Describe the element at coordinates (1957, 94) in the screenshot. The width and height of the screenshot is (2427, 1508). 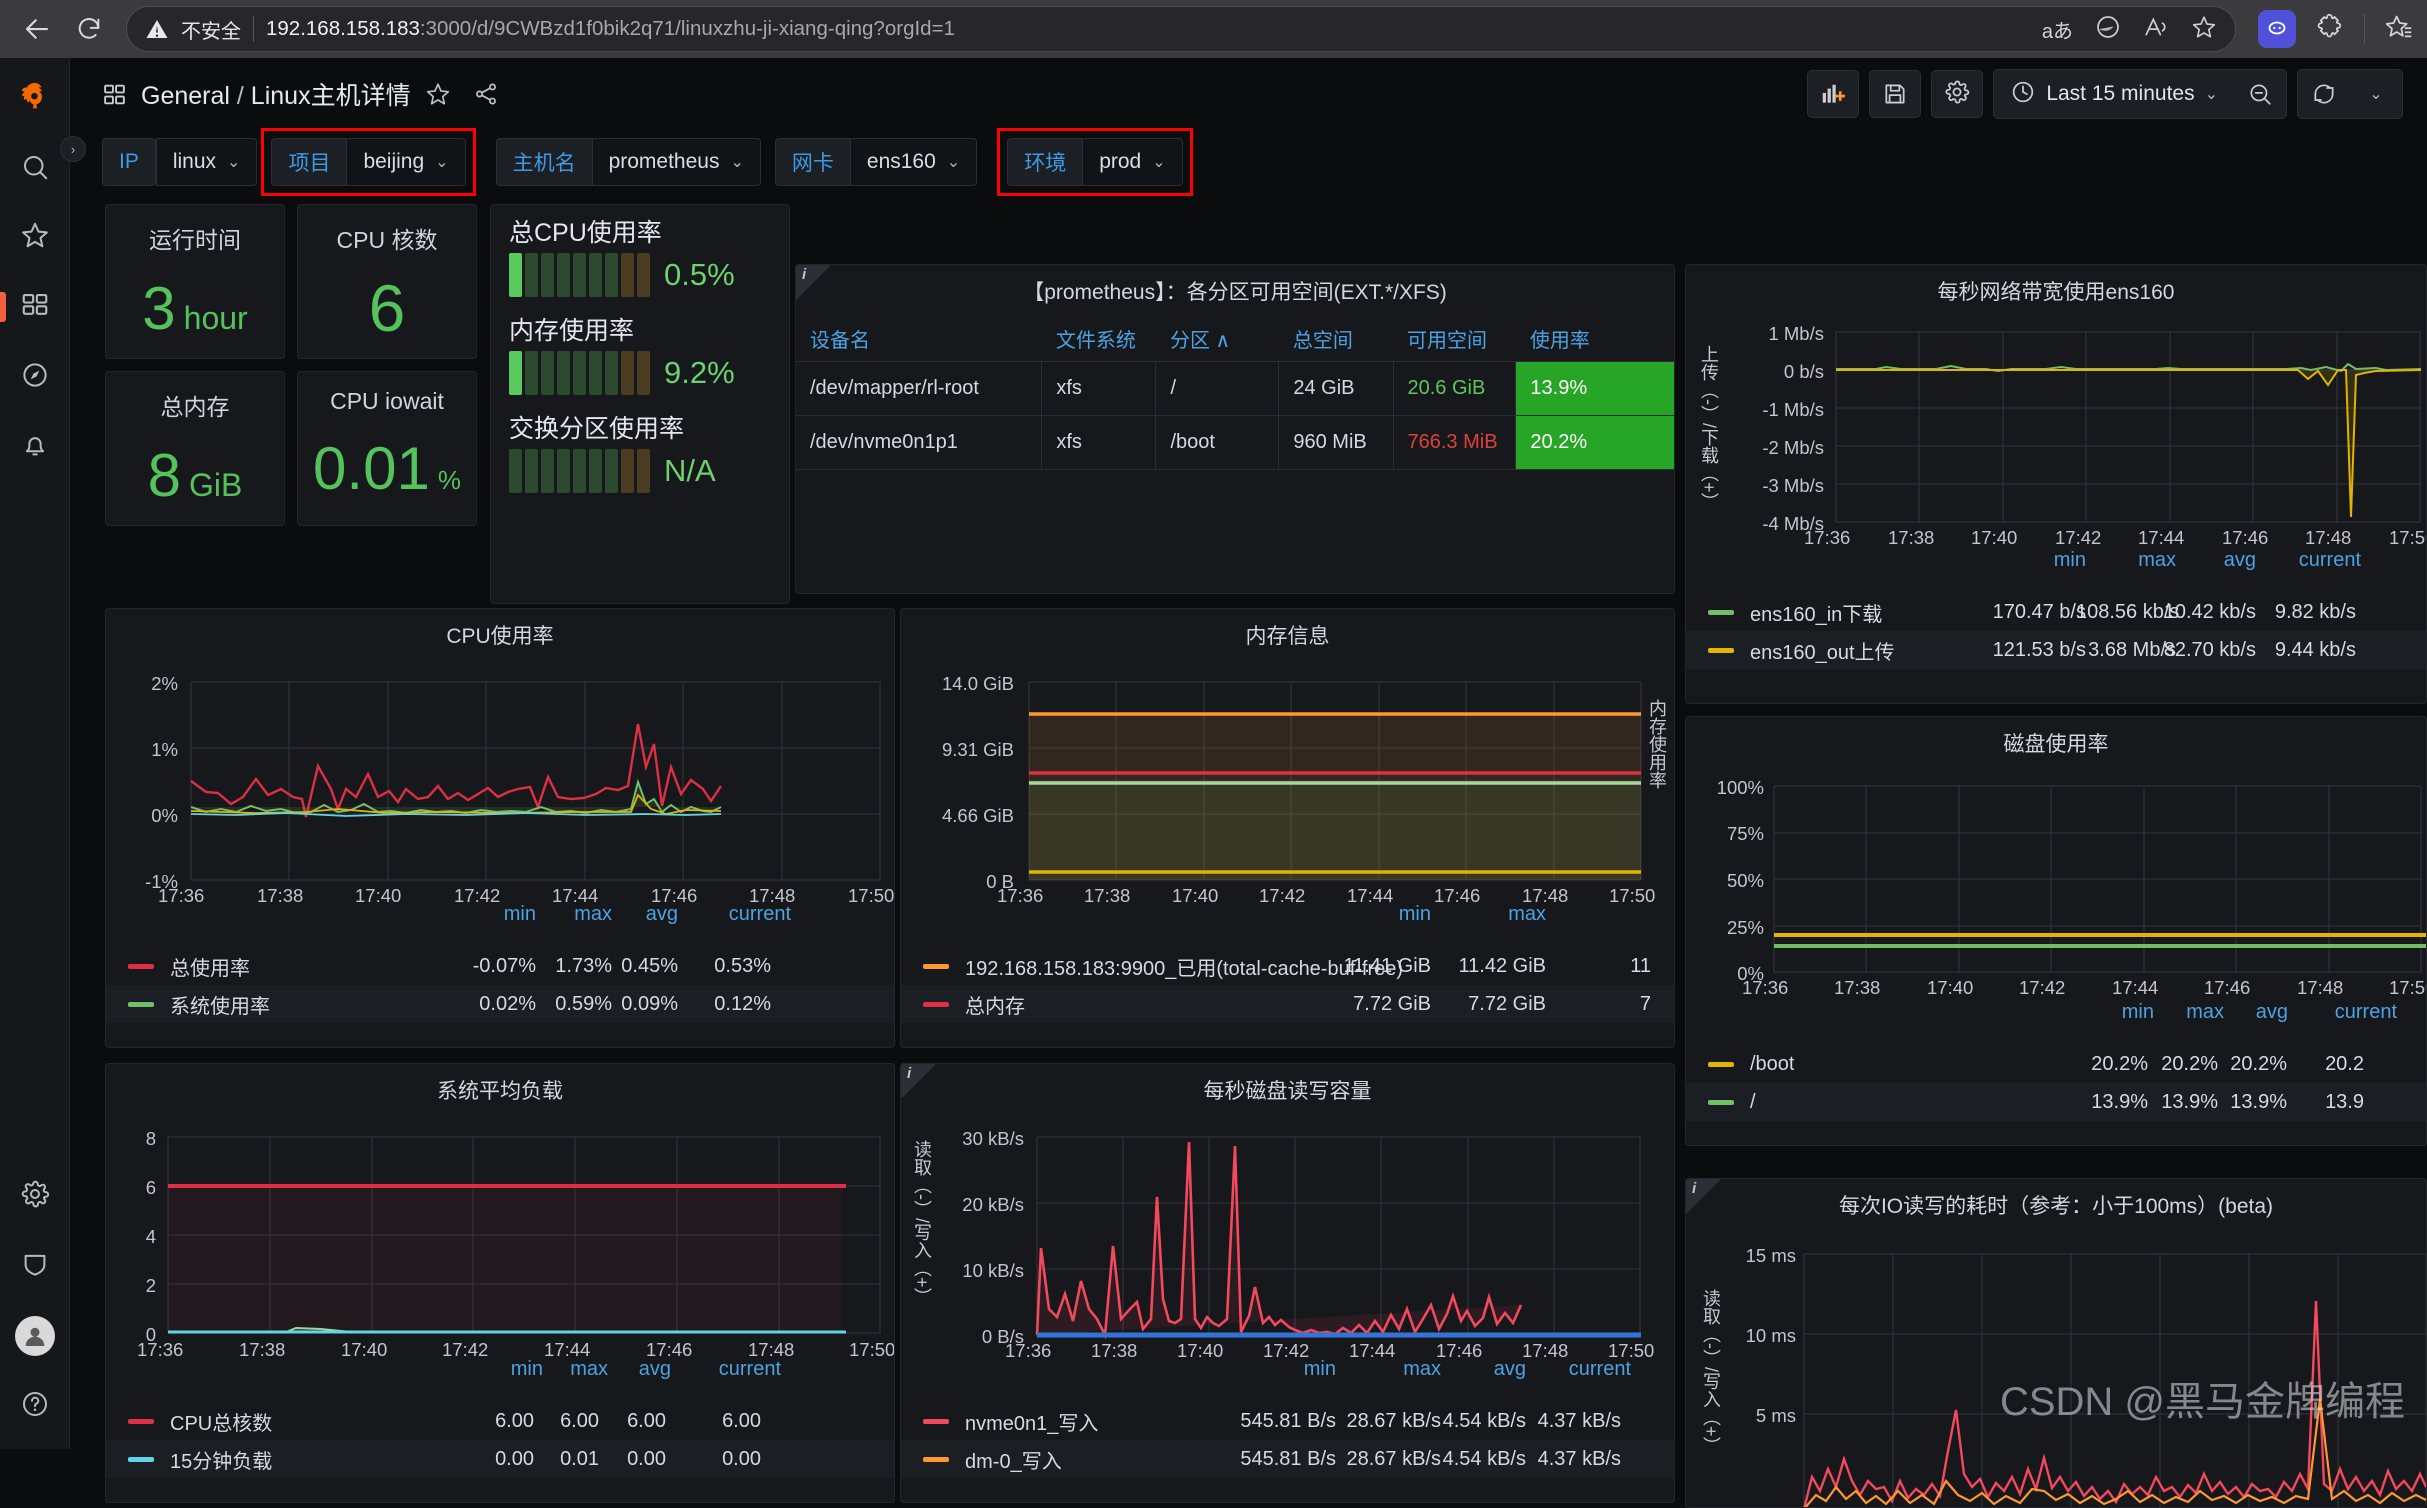
I see `dashboard-settings-button` at that location.